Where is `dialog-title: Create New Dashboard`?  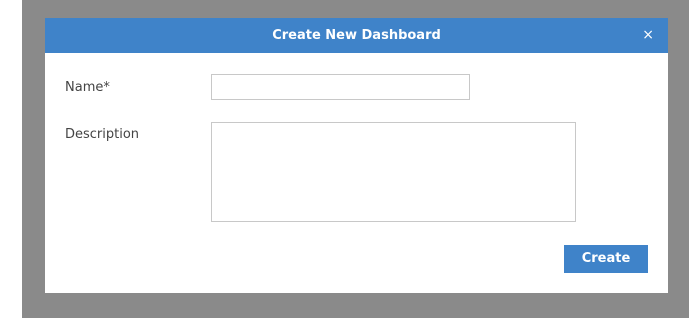 dialog-title: Create New Dashboard is located at coordinates (356, 35).